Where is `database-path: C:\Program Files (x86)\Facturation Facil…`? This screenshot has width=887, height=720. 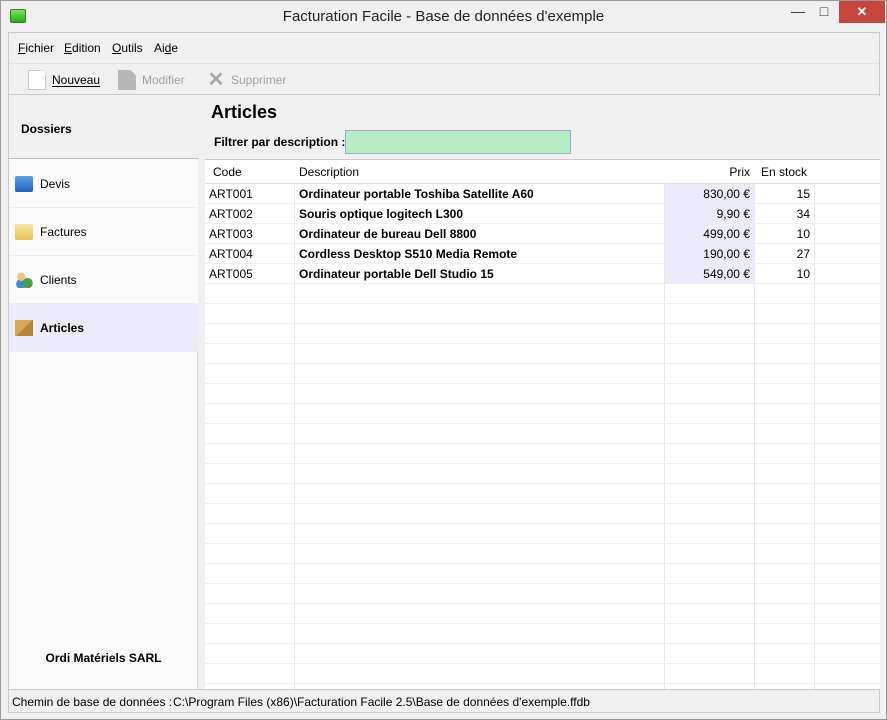 database-path: C:\Program Files (x86)\Facturation Facil… is located at coordinates (381, 702).